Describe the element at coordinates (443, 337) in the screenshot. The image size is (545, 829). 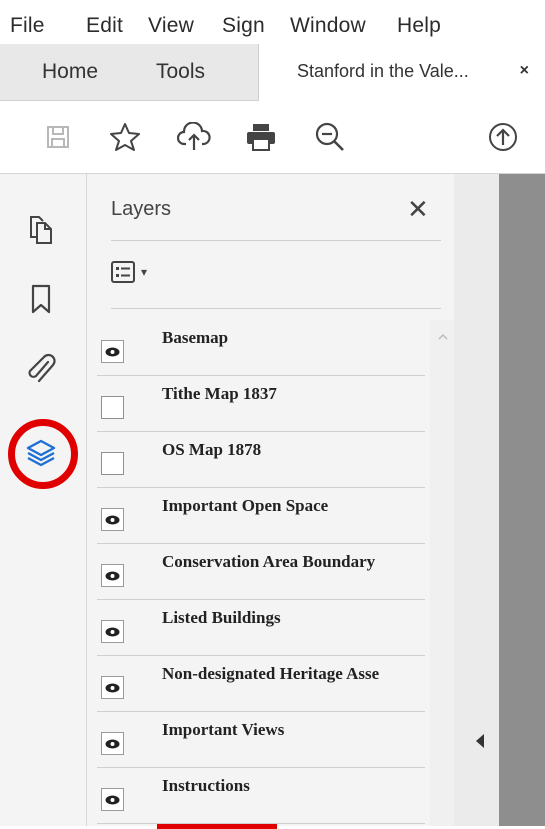
I see `scroll-up-icon` at that location.